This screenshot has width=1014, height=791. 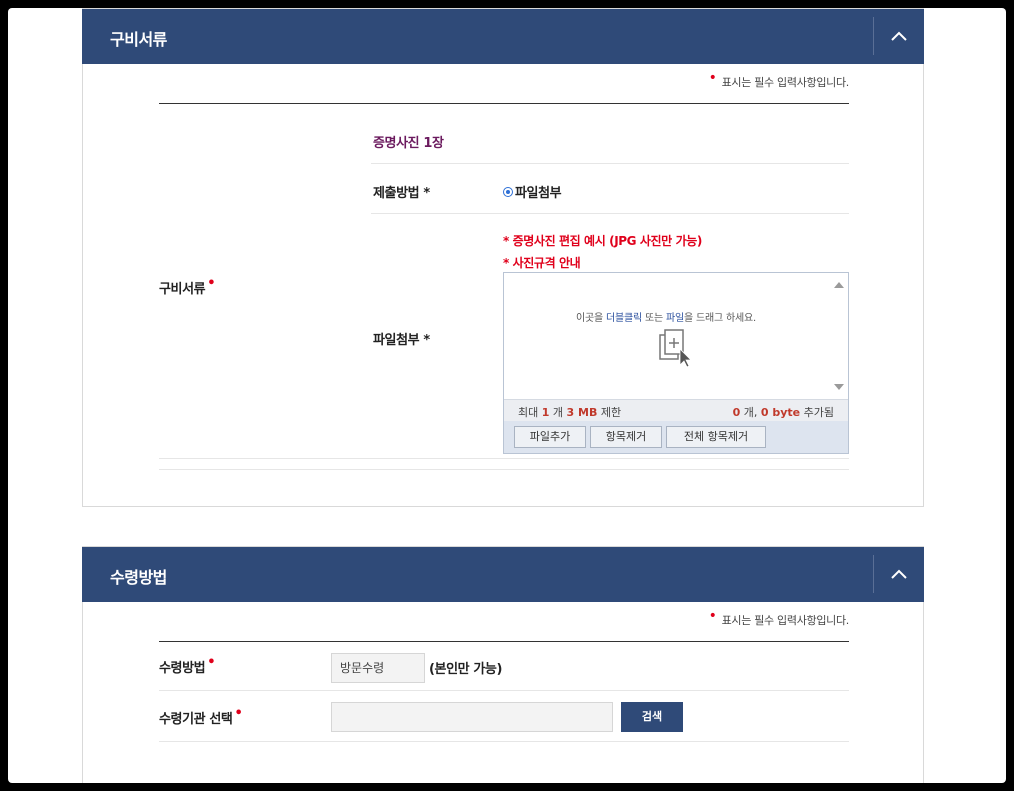 What do you see at coordinates (378, 668) in the screenshot?
I see `receipt-method-field: 방문수령` at bounding box center [378, 668].